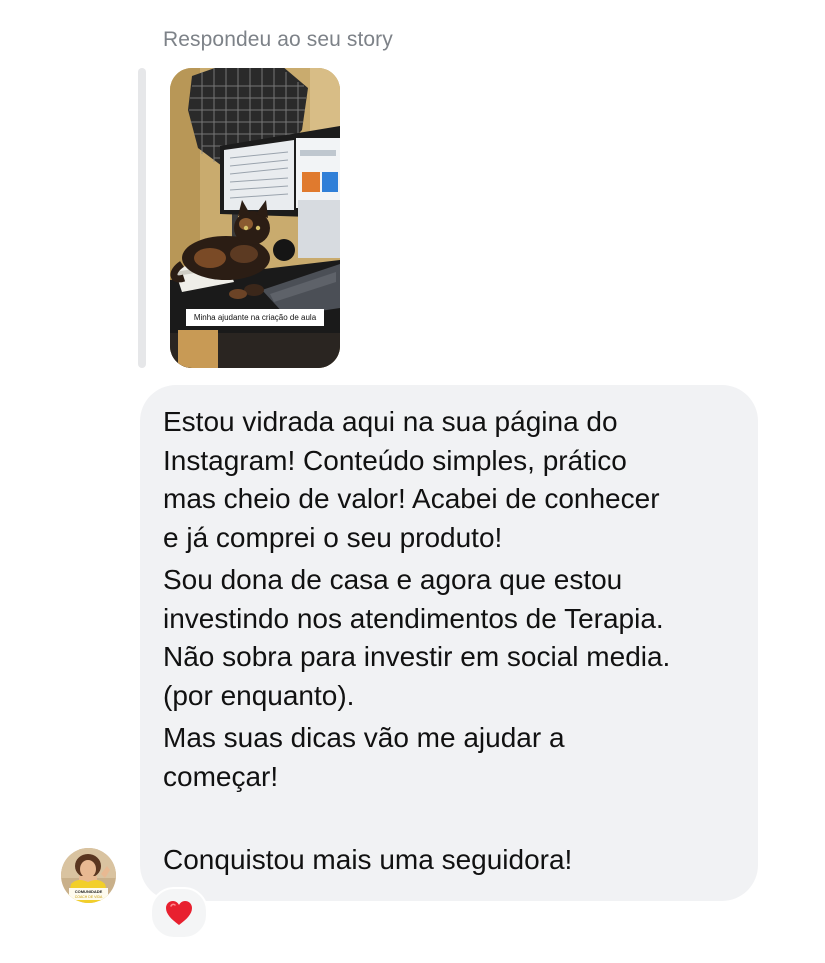 This screenshot has height=963, width=825. I want to click on reaction-badge, so click(179, 913).